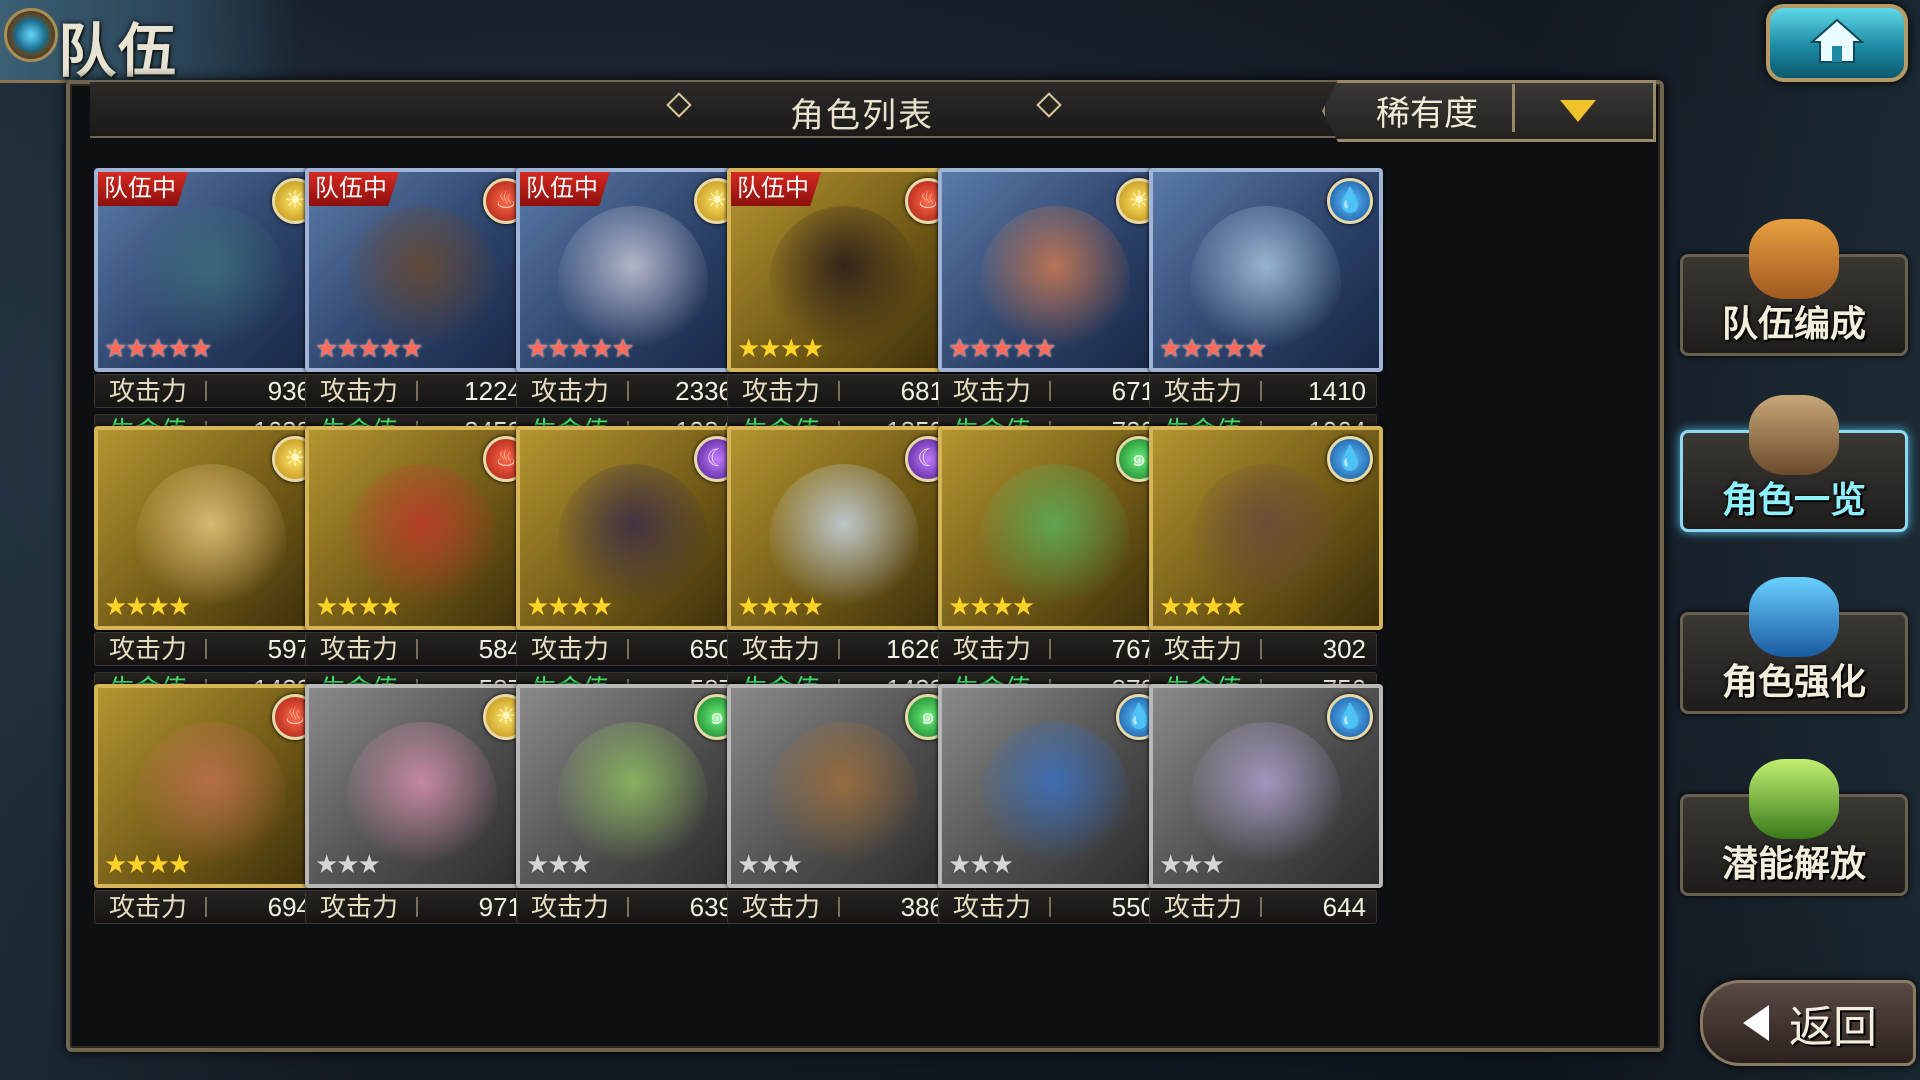 This screenshot has width=1920, height=1080. Describe the element at coordinates (1266, 270) in the screenshot. I see `character-portrait: 💧 ★★★★★` at that location.